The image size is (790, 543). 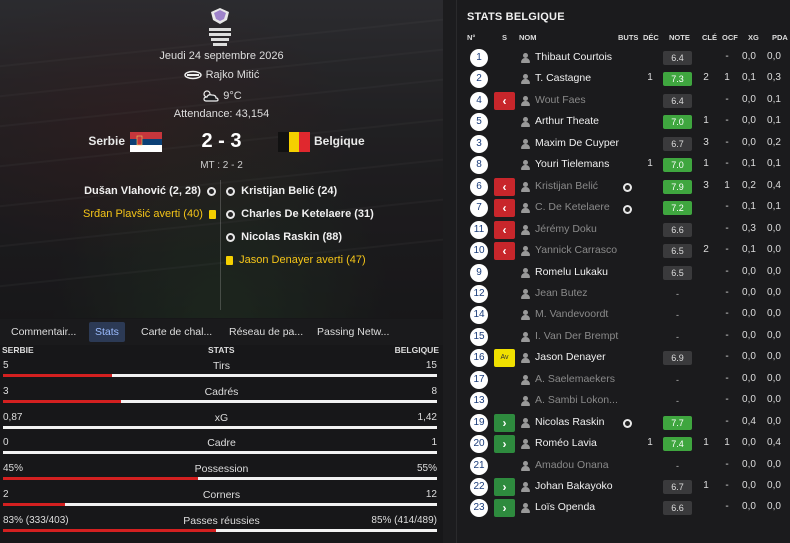 What do you see at coordinates (623, 187) in the screenshot?
I see `player-row: 6 ‹ Kristijan Belić 7.9 3 1 0,2 0,4` at bounding box center [623, 187].